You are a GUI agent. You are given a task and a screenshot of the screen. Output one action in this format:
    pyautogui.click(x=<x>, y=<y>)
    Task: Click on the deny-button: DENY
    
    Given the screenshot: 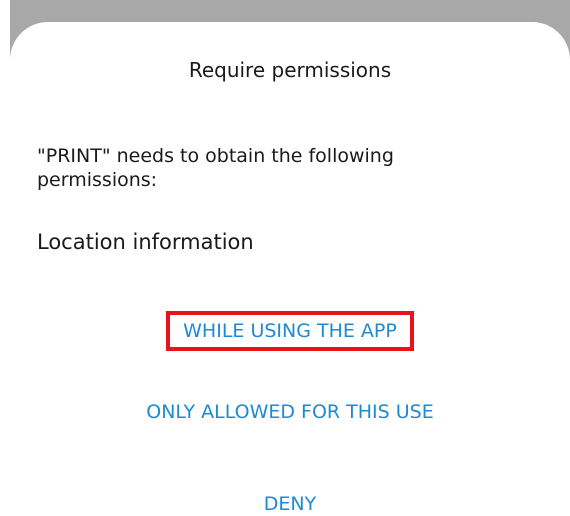 What is the action you would take?
    pyautogui.click(x=290, y=504)
    